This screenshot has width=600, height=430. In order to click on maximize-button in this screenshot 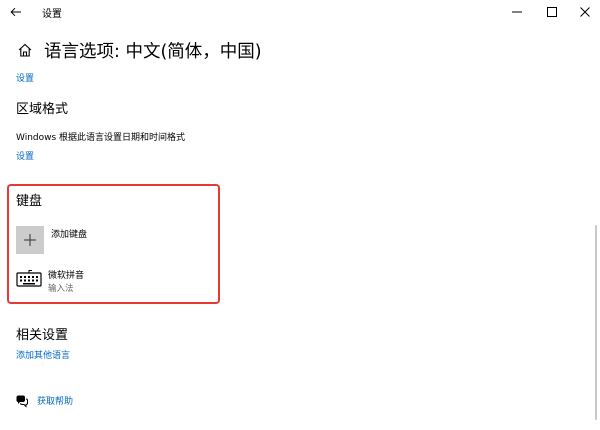, I will do `click(552, 12)`.